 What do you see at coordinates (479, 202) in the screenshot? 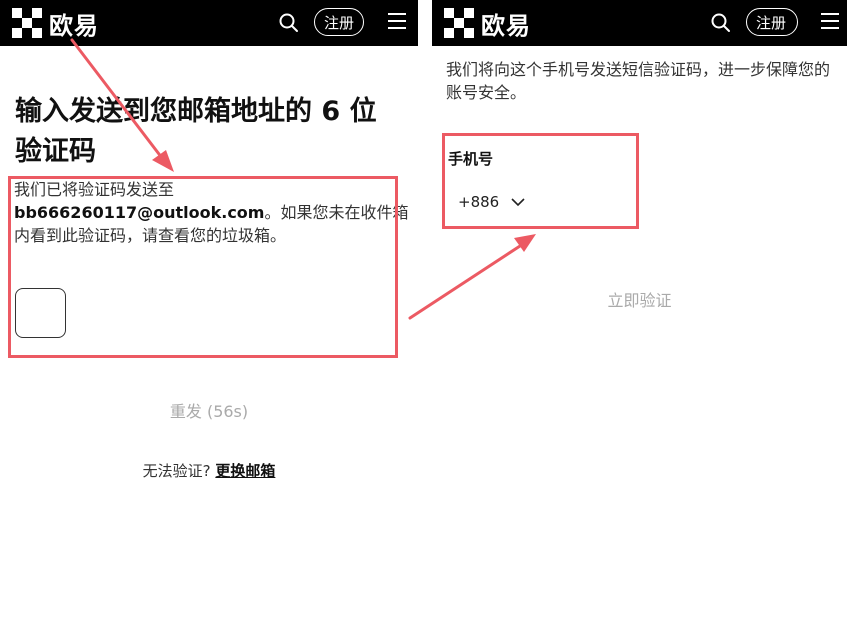
I see `country-code-value: +886` at bounding box center [479, 202].